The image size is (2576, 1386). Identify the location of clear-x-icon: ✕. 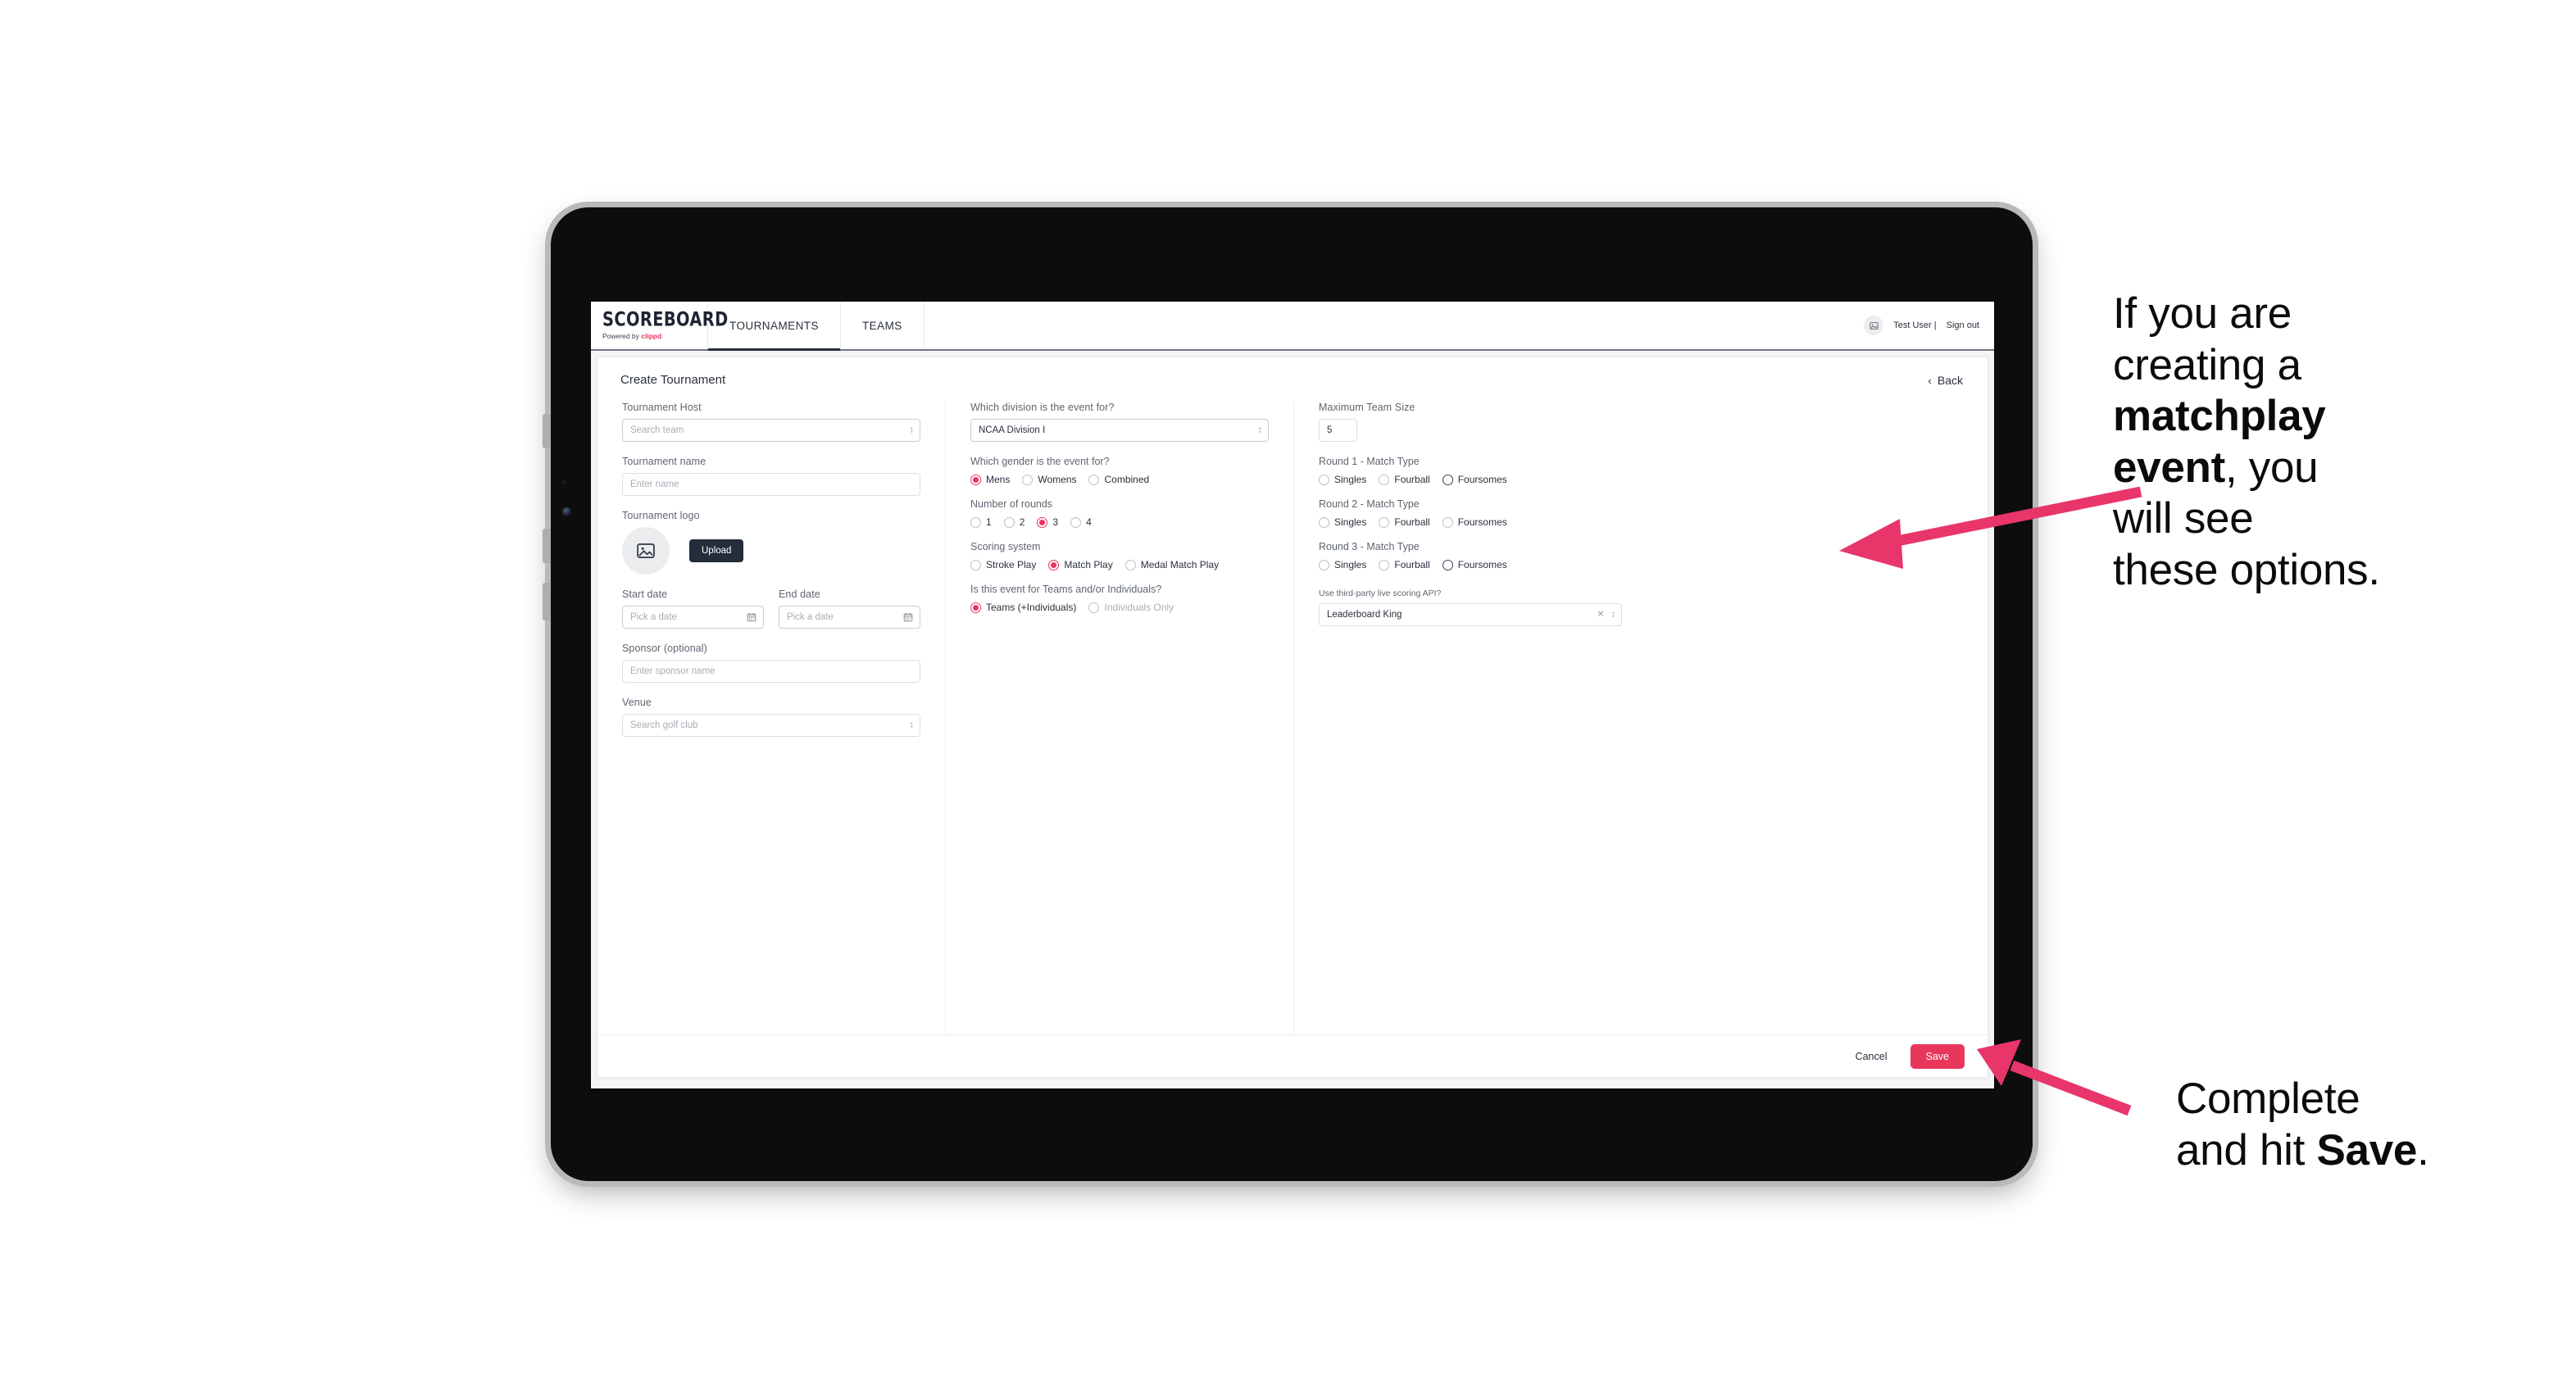
(1600, 615).